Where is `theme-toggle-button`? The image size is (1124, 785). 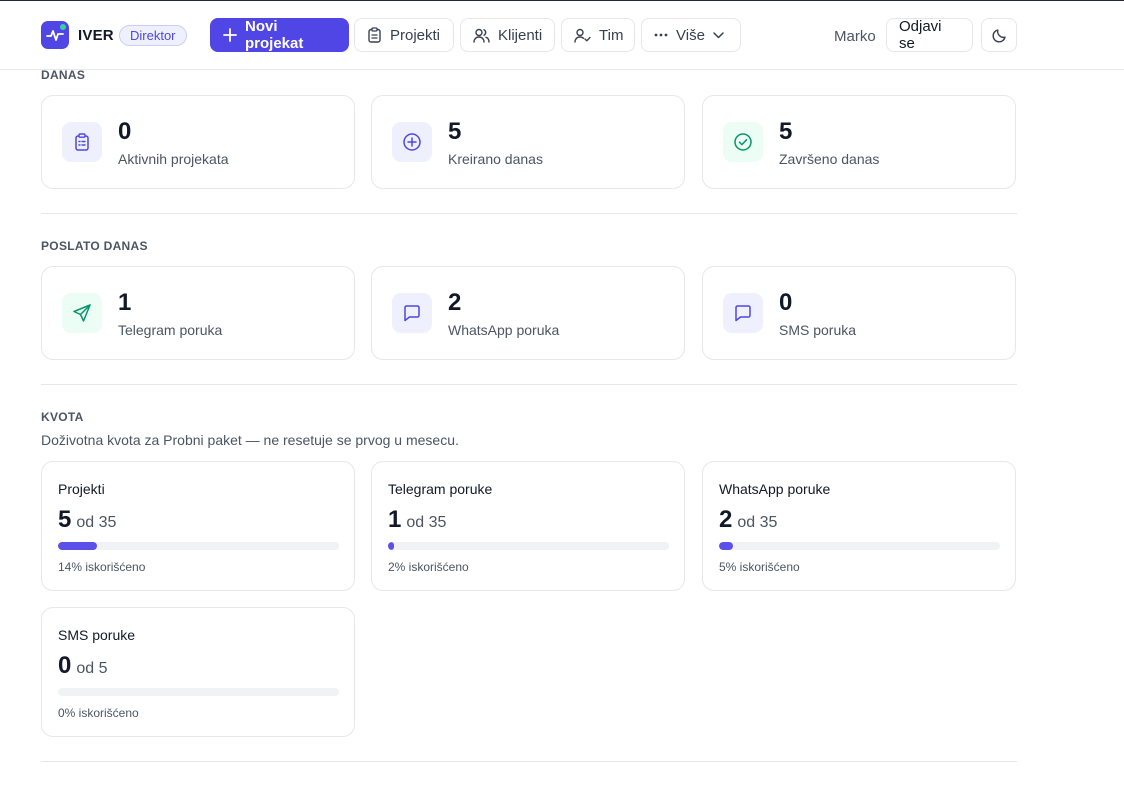 theme-toggle-button is located at coordinates (999, 35).